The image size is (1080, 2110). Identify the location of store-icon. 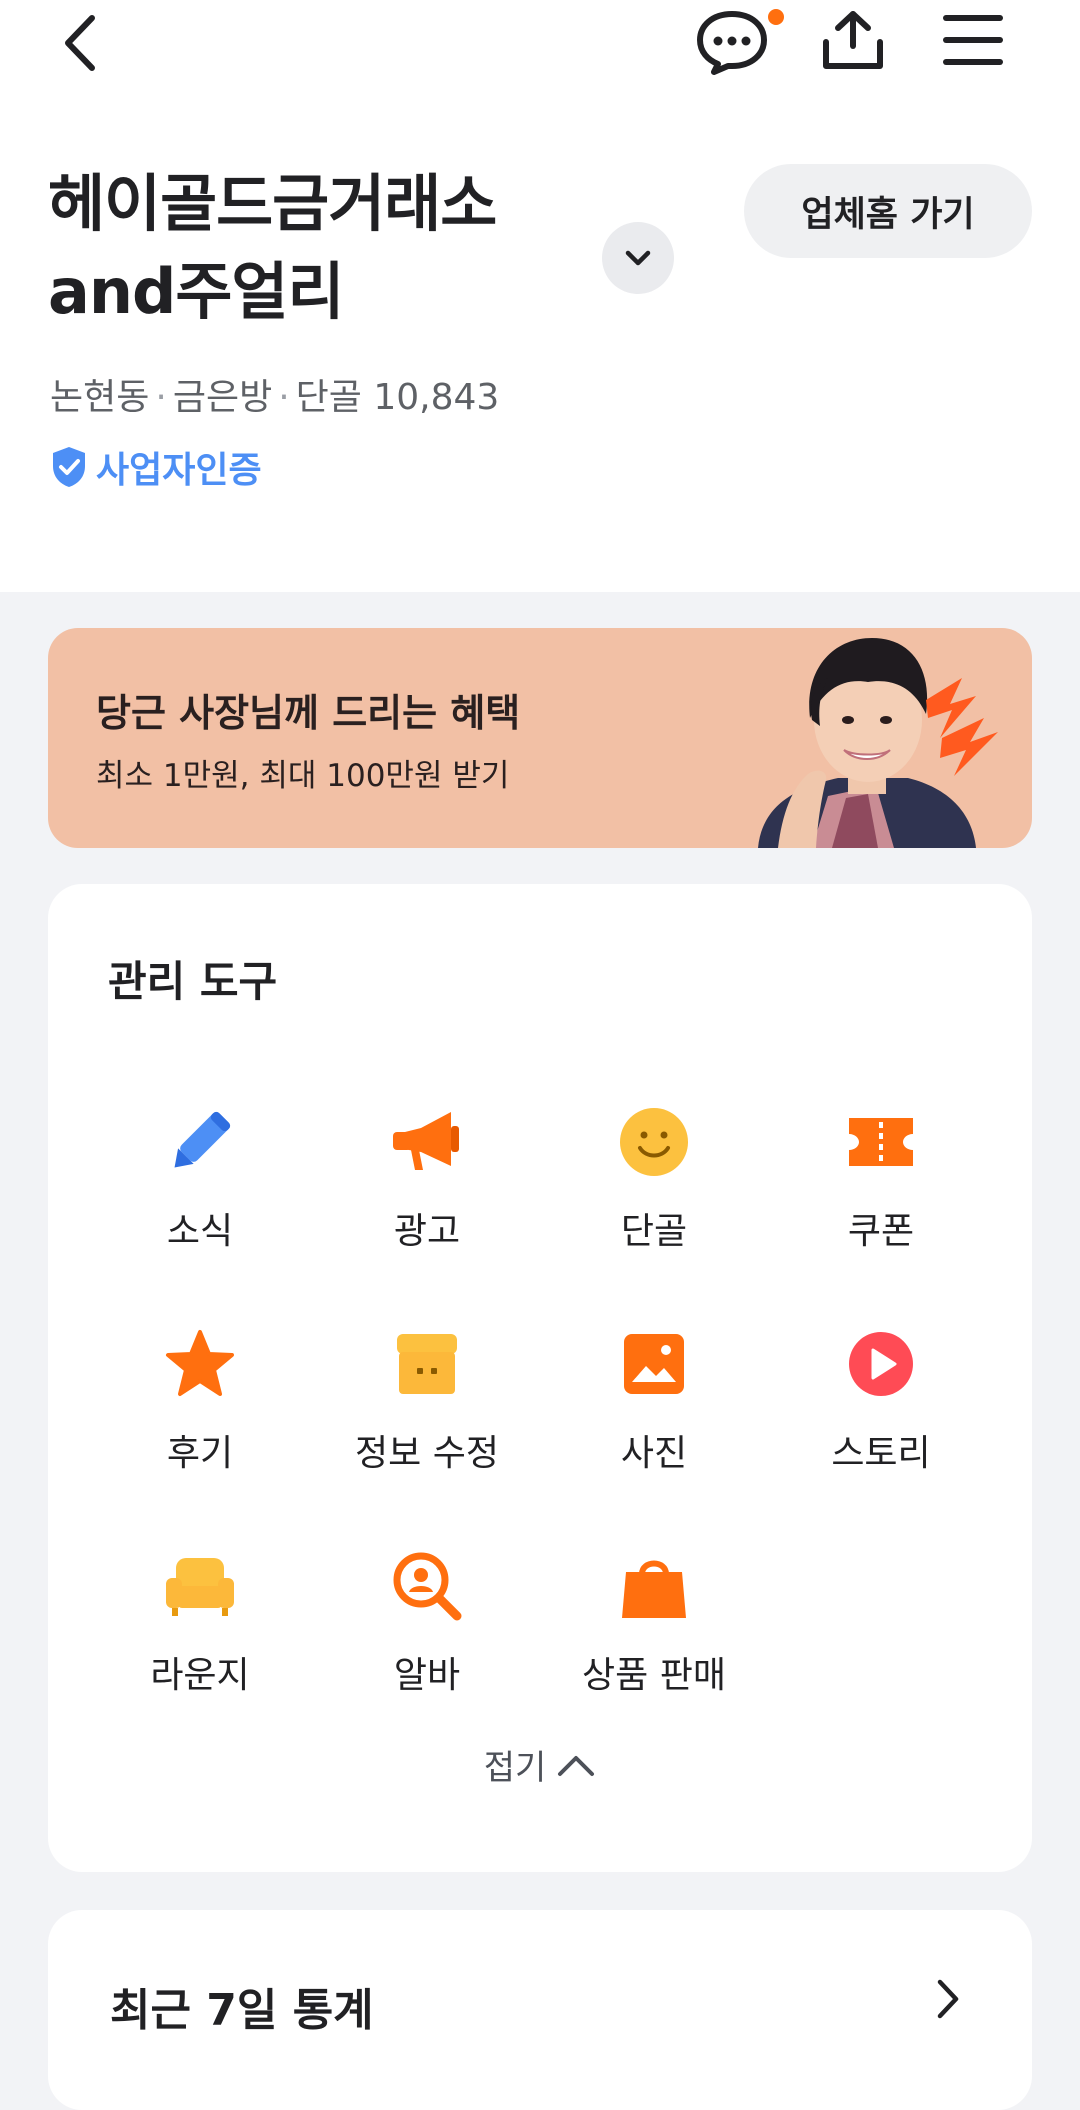
(427, 1364).